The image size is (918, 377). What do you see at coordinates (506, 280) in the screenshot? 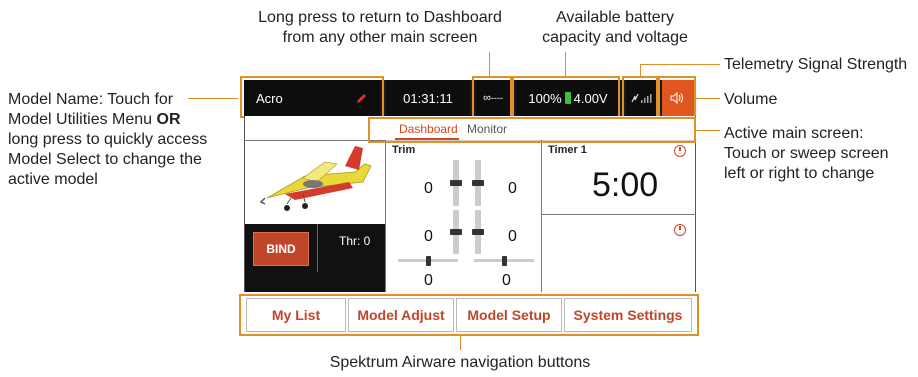
I see `trim-value-6: 0` at bounding box center [506, 280].